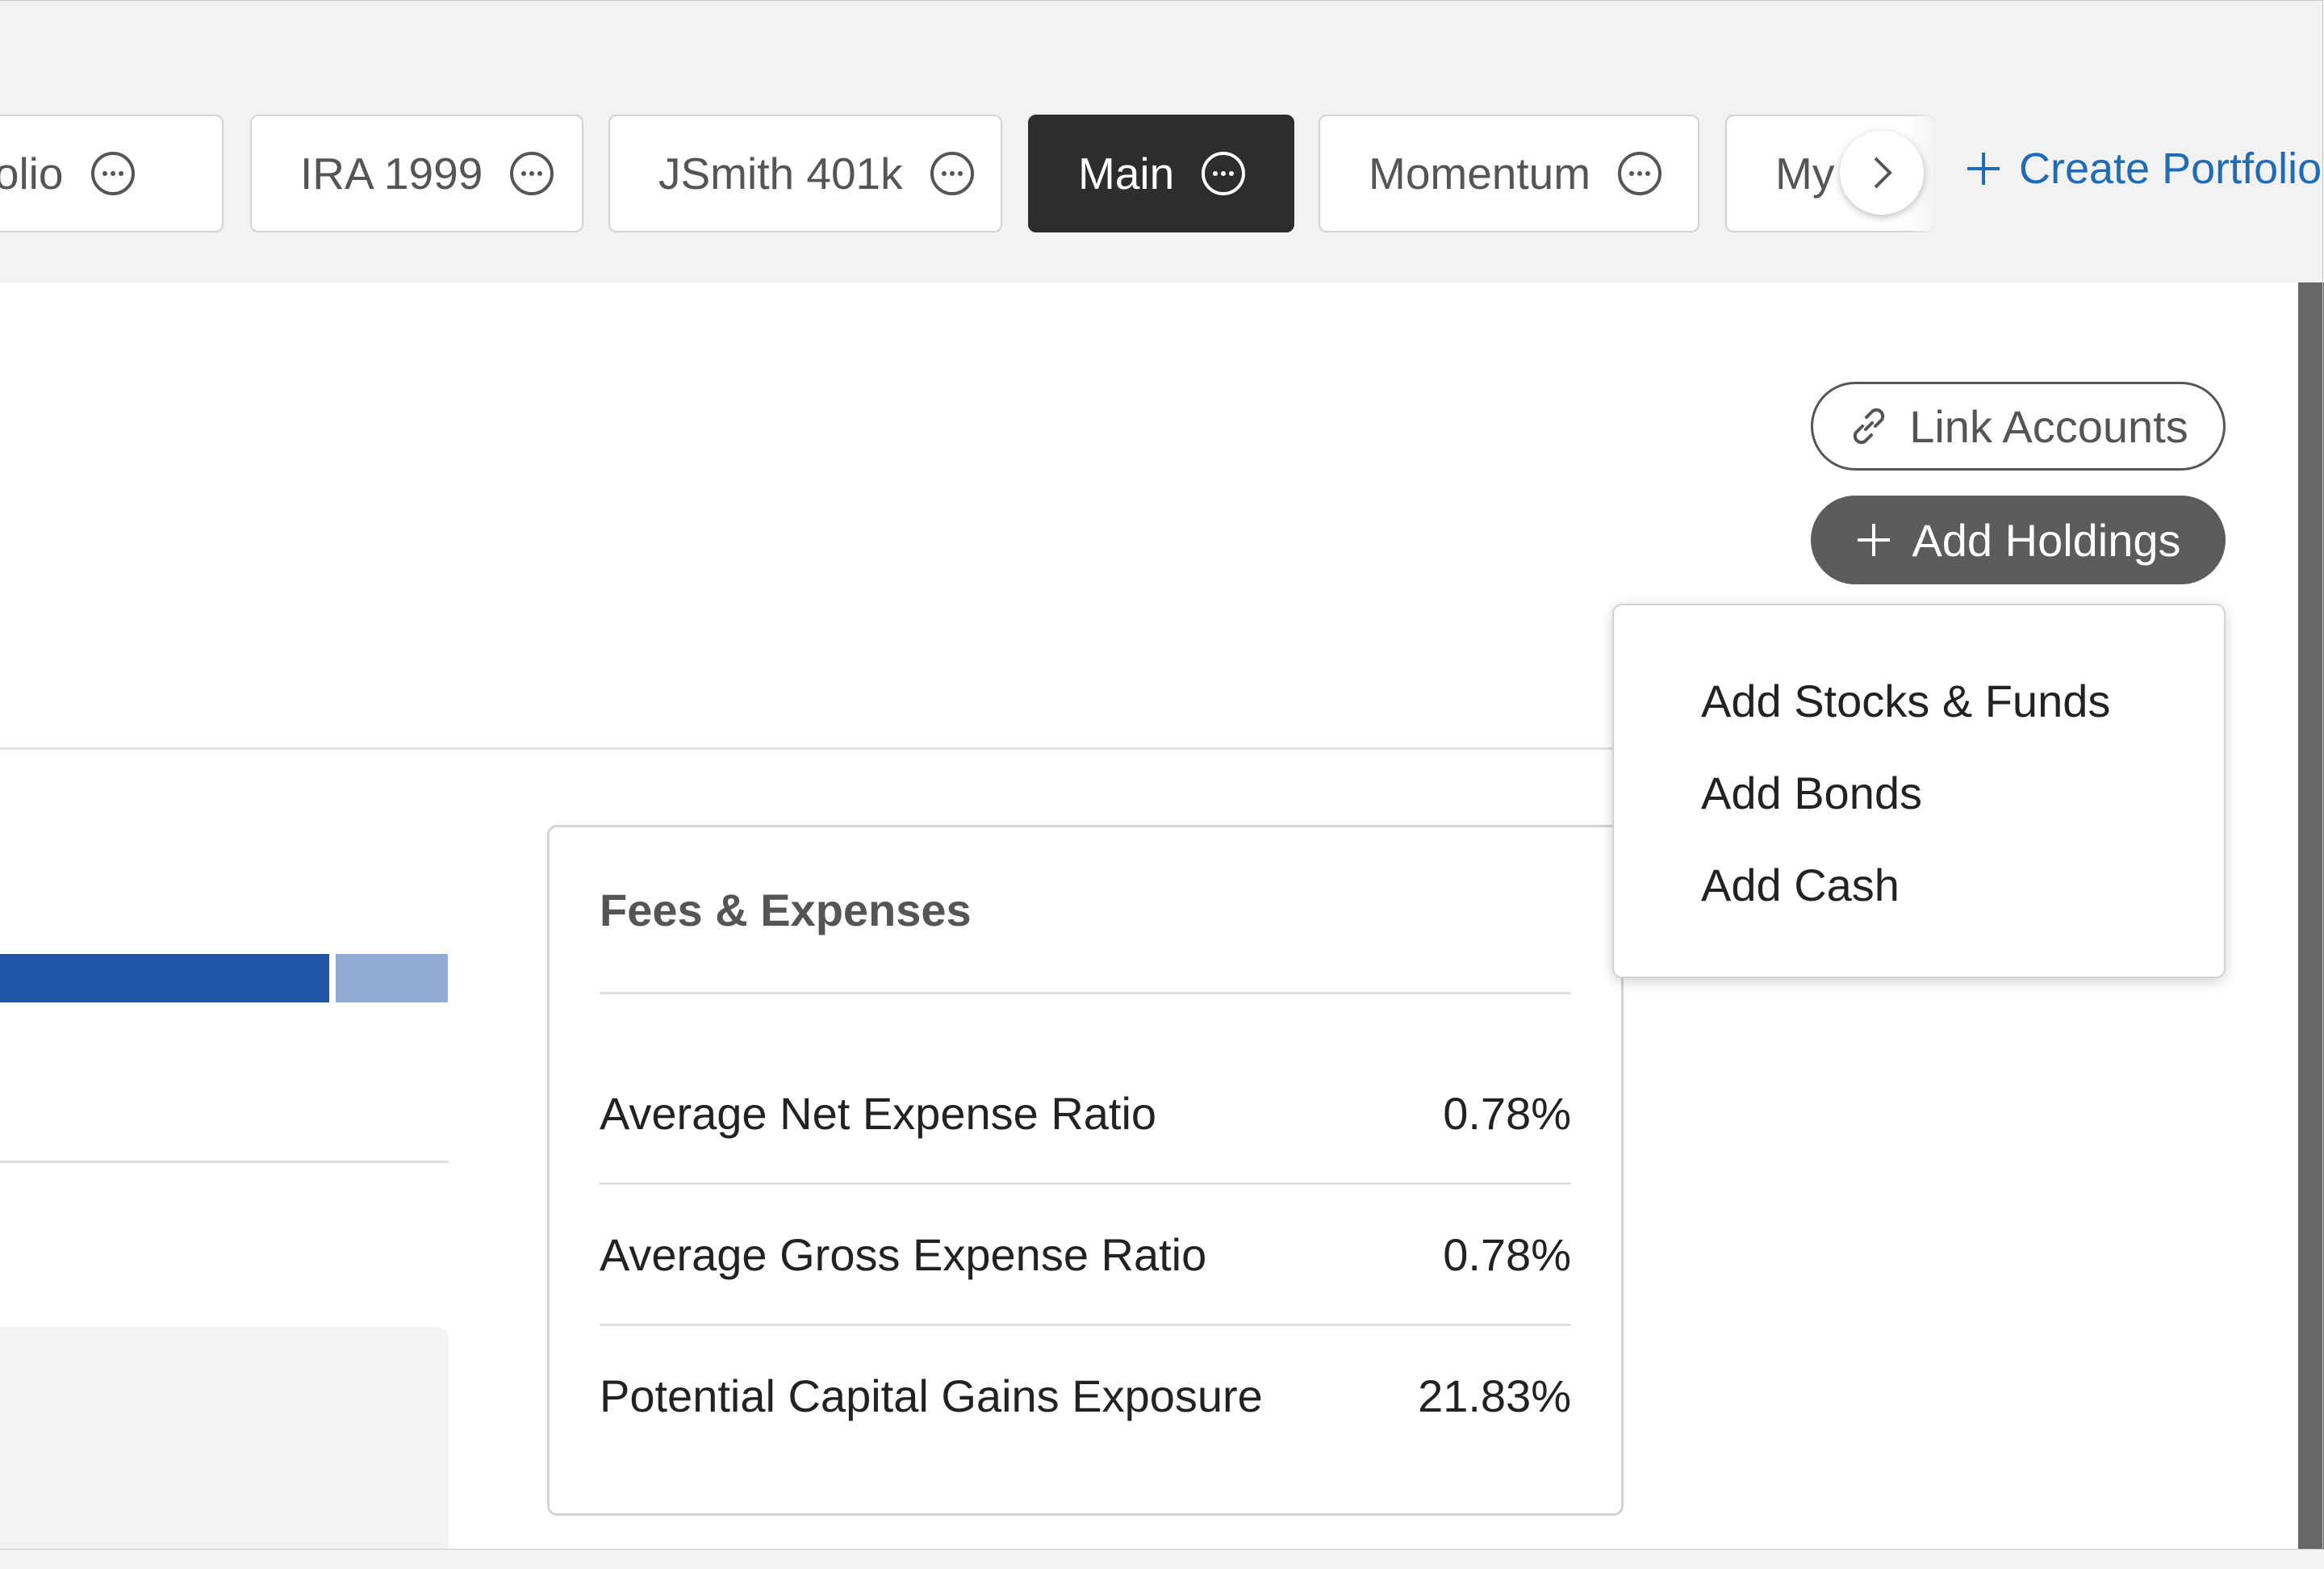 The width and height of the screenshot is (2324, 1569). Describe the element at coordinates (1869, 427) in the screenshot. I see `link-icon` at that location.